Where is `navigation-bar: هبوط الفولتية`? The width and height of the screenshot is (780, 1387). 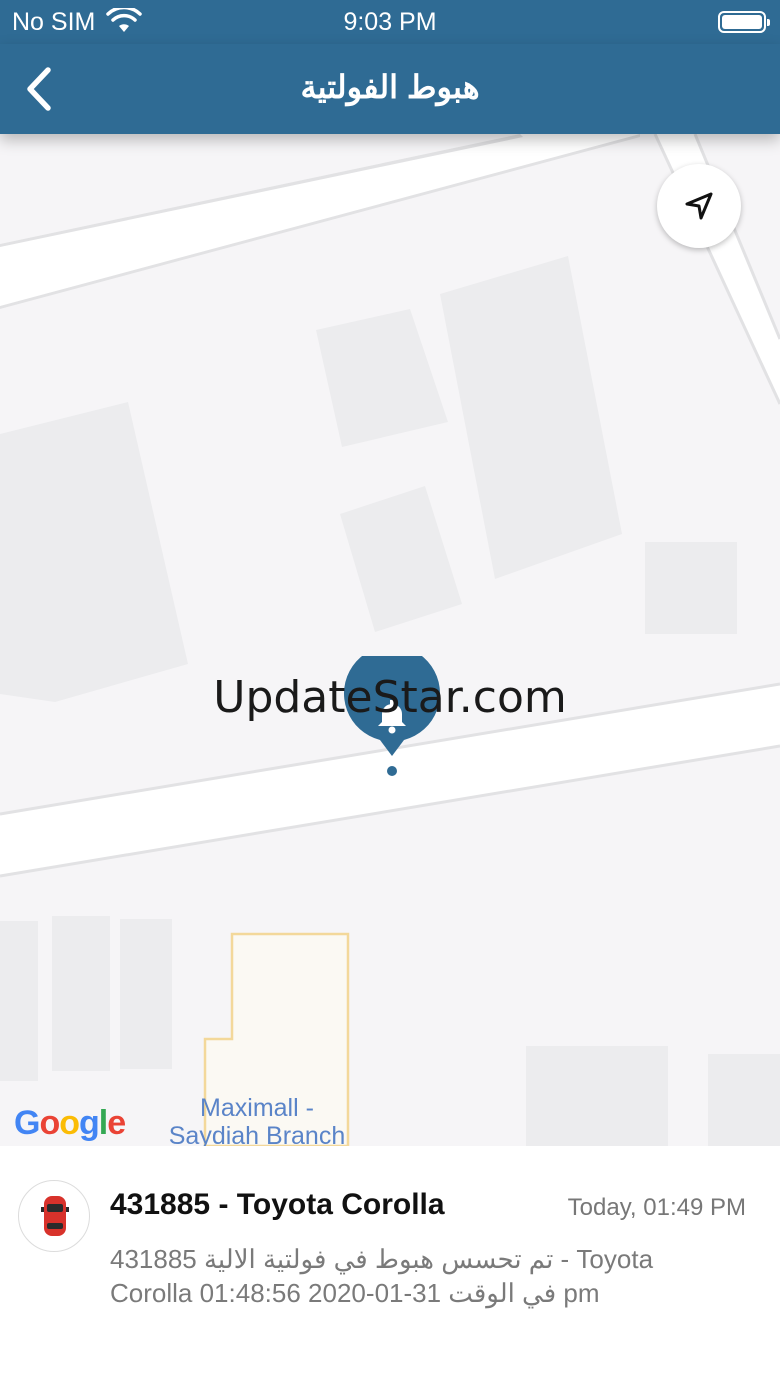
navigation-bar: هبوط الفولتية is located at coordinates (390, 89).